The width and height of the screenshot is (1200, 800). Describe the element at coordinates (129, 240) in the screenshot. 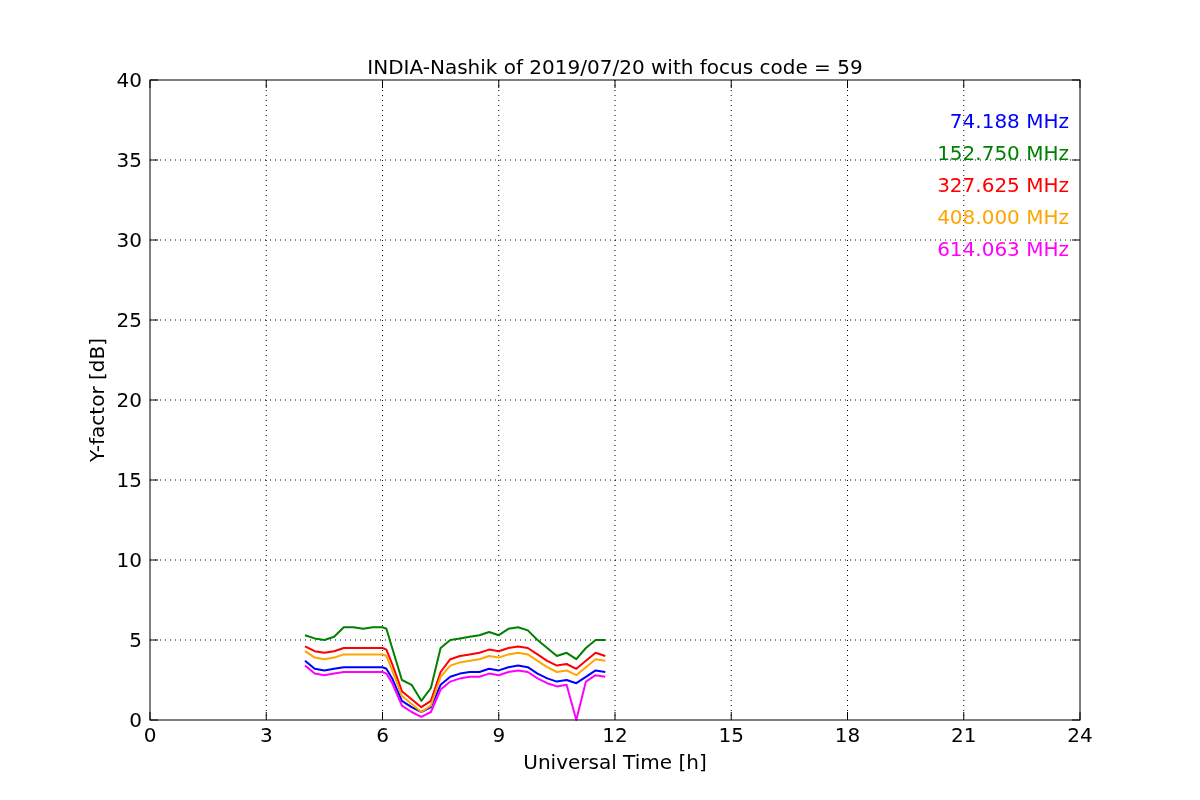

I see `y-tick-label: 30` at that location.